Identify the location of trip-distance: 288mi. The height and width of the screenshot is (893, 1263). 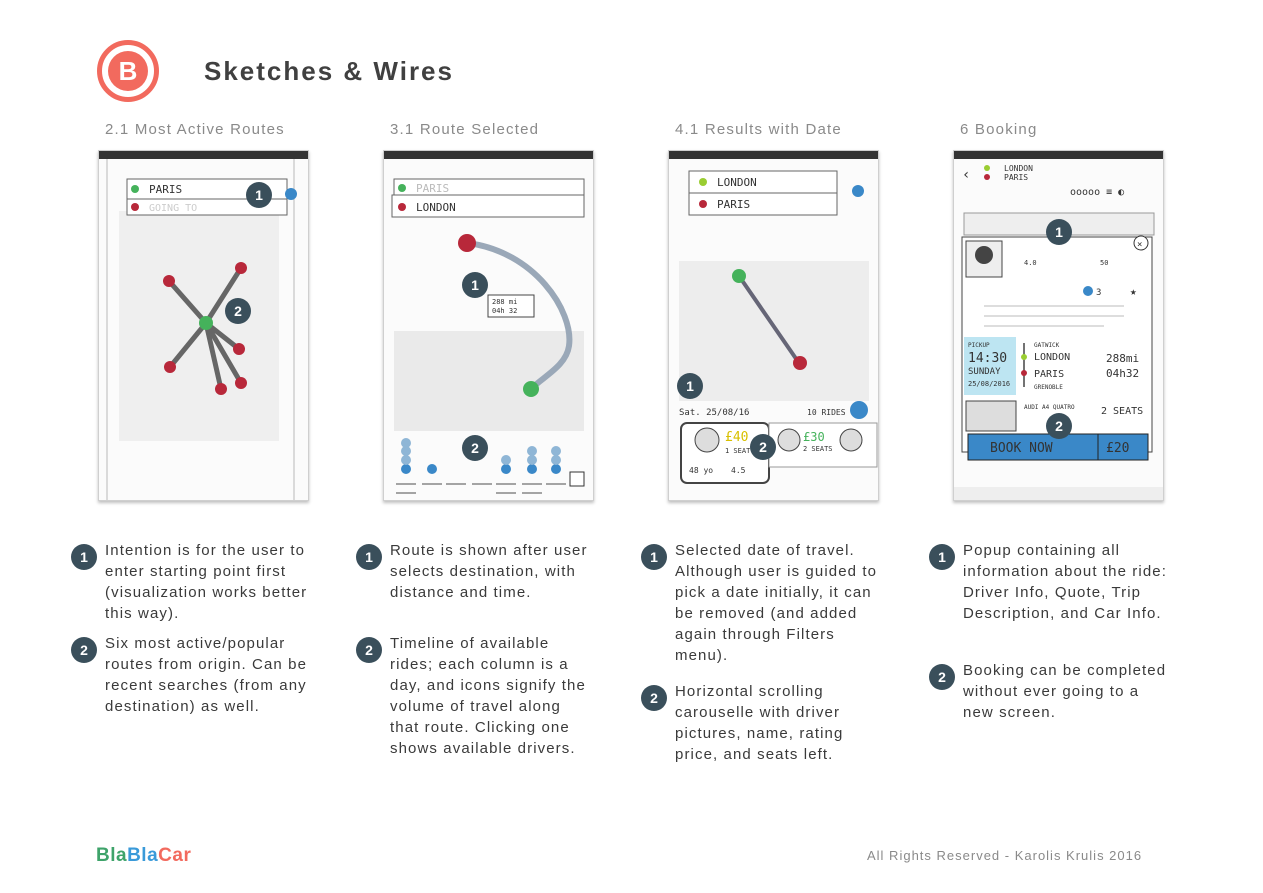
(1122, 358).